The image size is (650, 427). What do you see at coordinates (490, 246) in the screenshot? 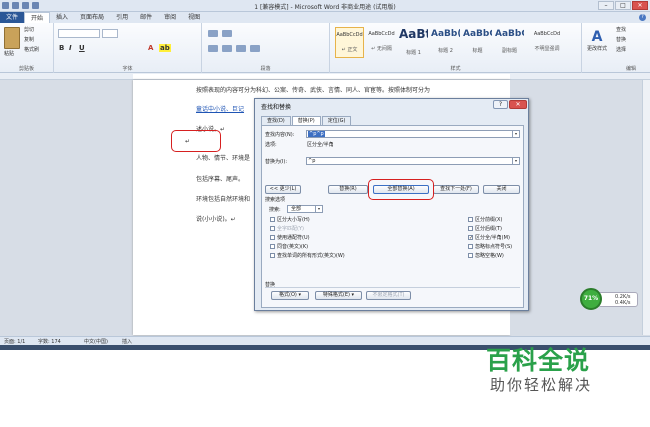
I see `ignore-punctuation-checkbox: 忽略标点符号(S)` at bounding box center [490, 246].